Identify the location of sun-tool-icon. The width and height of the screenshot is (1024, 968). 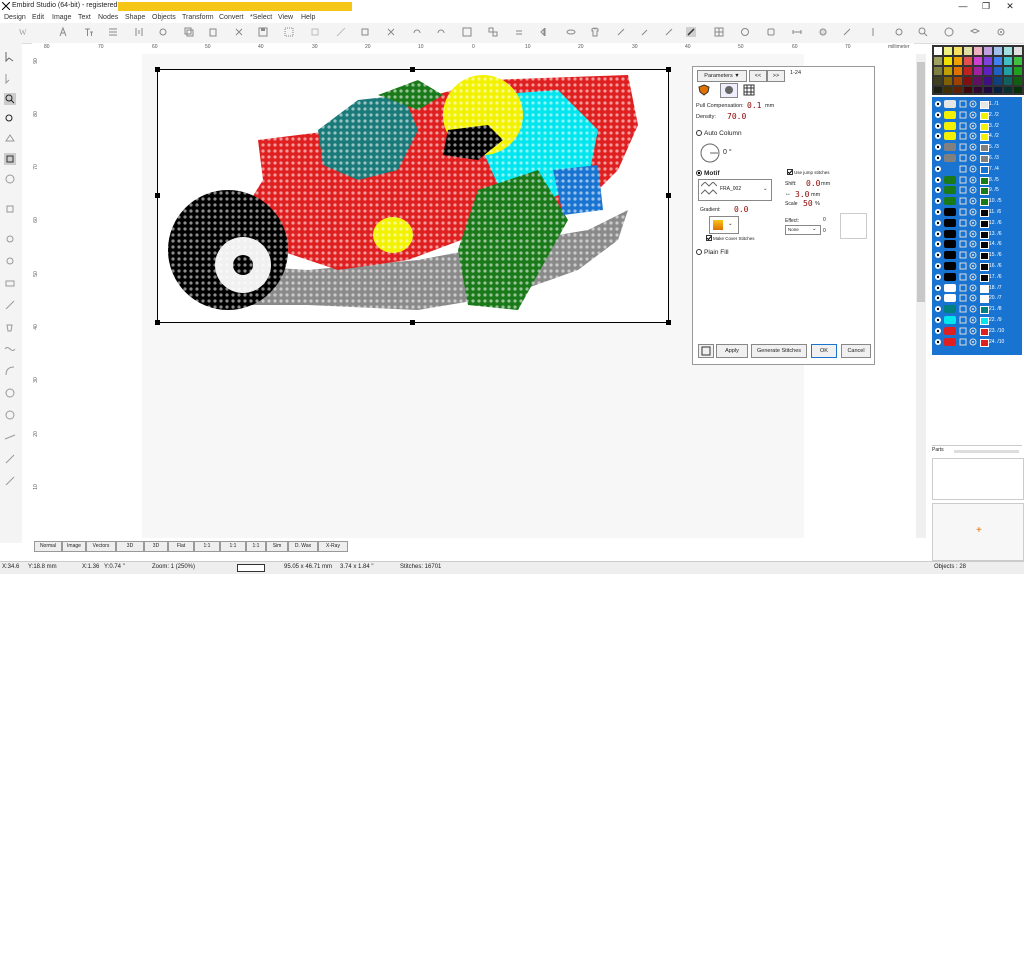
(10, 261).